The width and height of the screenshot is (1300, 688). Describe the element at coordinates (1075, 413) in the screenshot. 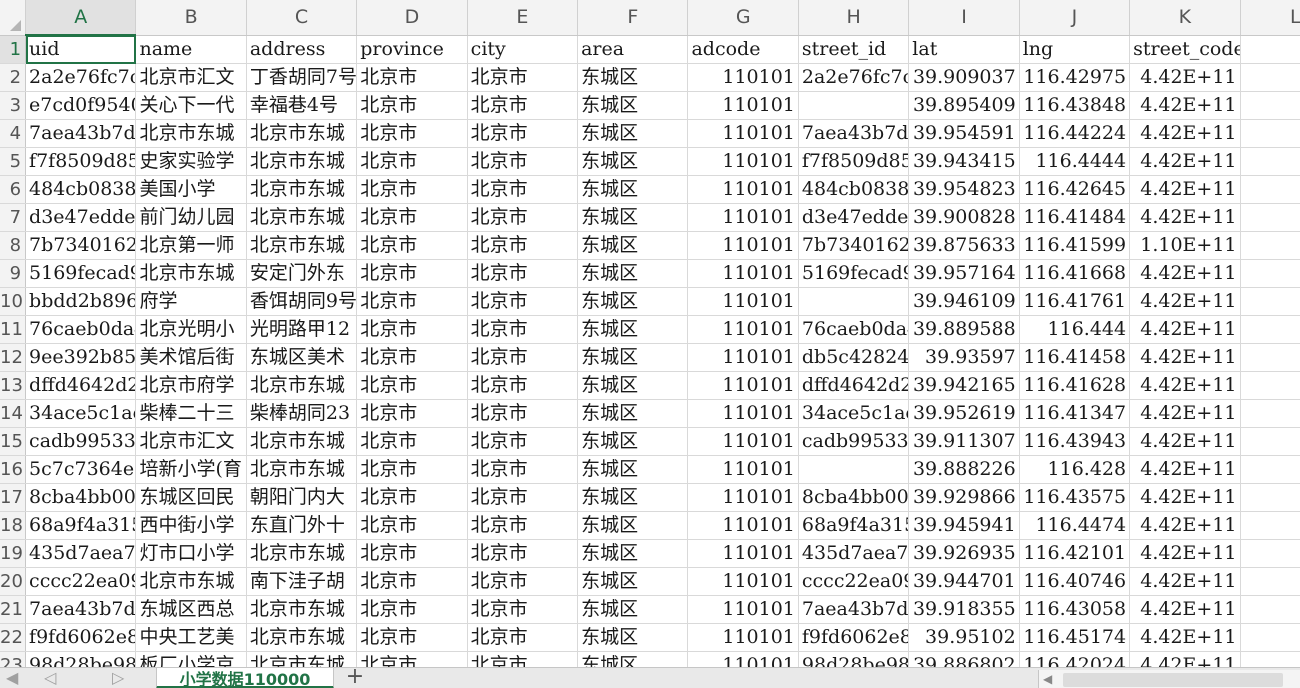

I see `cell-j14: 116.41347` at that location.